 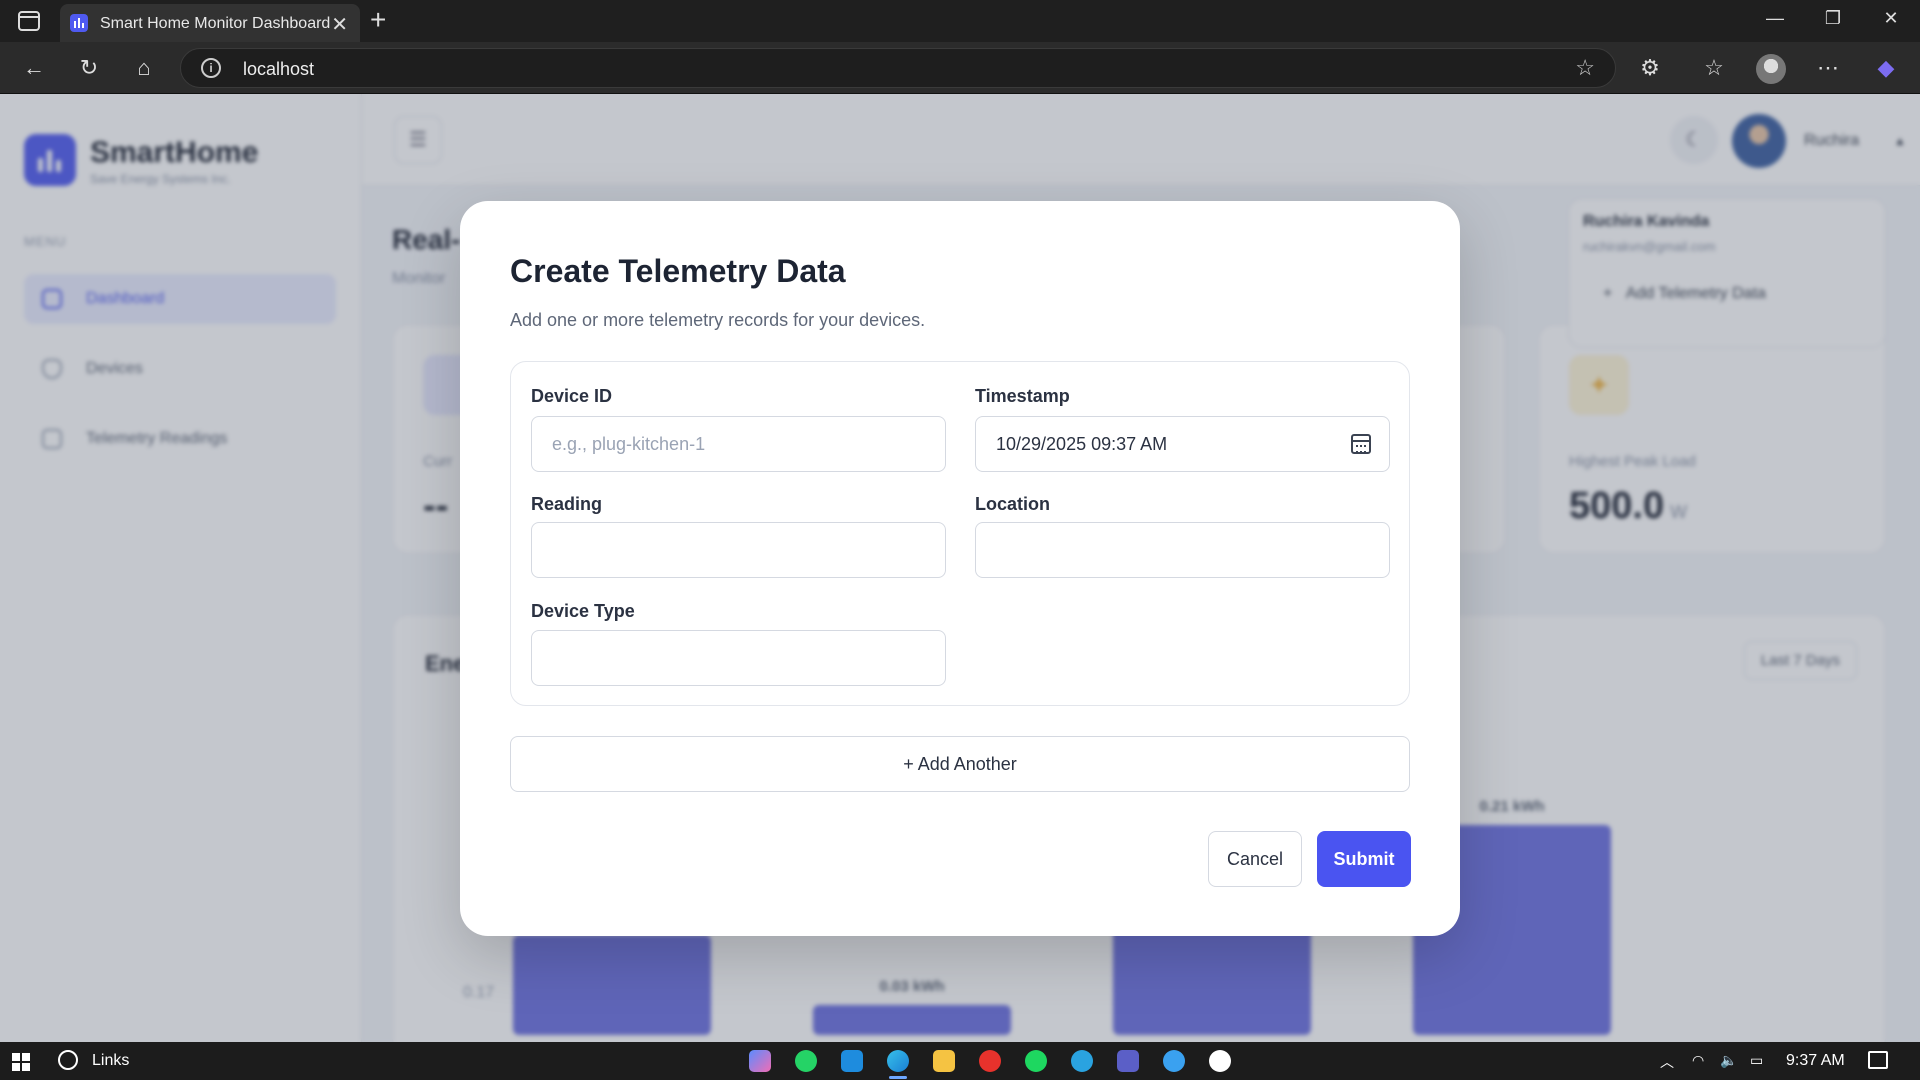 I want to click on notification-icon, so click(x=1878, y=1060).